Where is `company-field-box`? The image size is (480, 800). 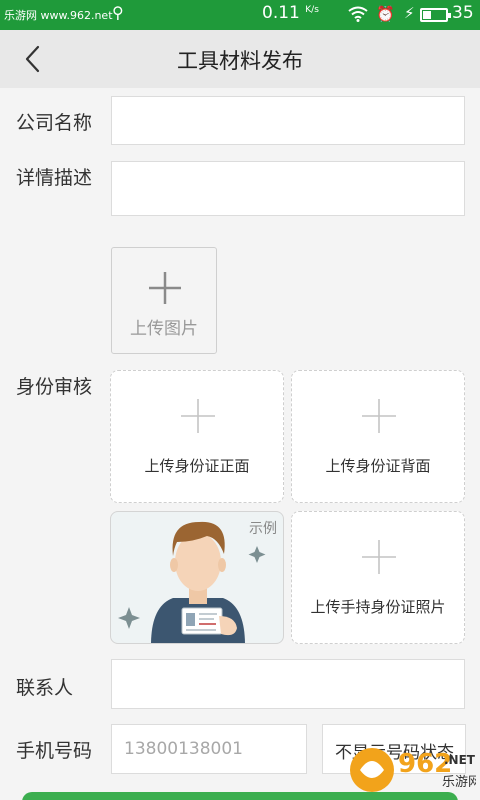 company-field-box is located at coordinates (288, 120).